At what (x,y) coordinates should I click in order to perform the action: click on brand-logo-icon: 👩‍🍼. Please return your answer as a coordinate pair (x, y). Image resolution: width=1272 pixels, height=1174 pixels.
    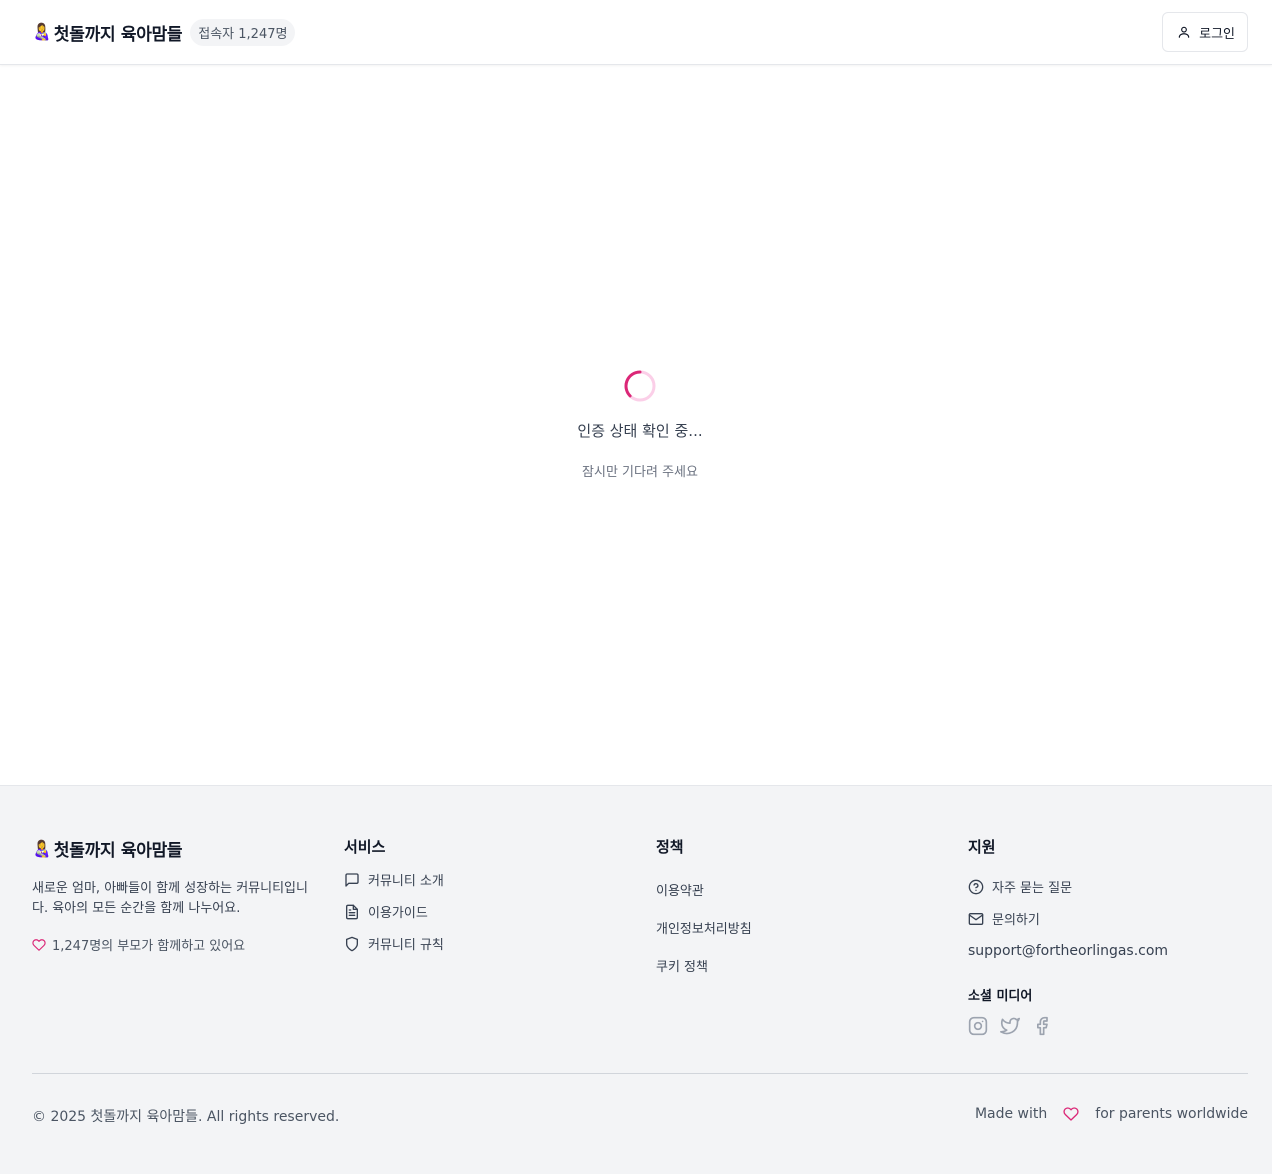
    Looking at the image, I should click on (42, 31).